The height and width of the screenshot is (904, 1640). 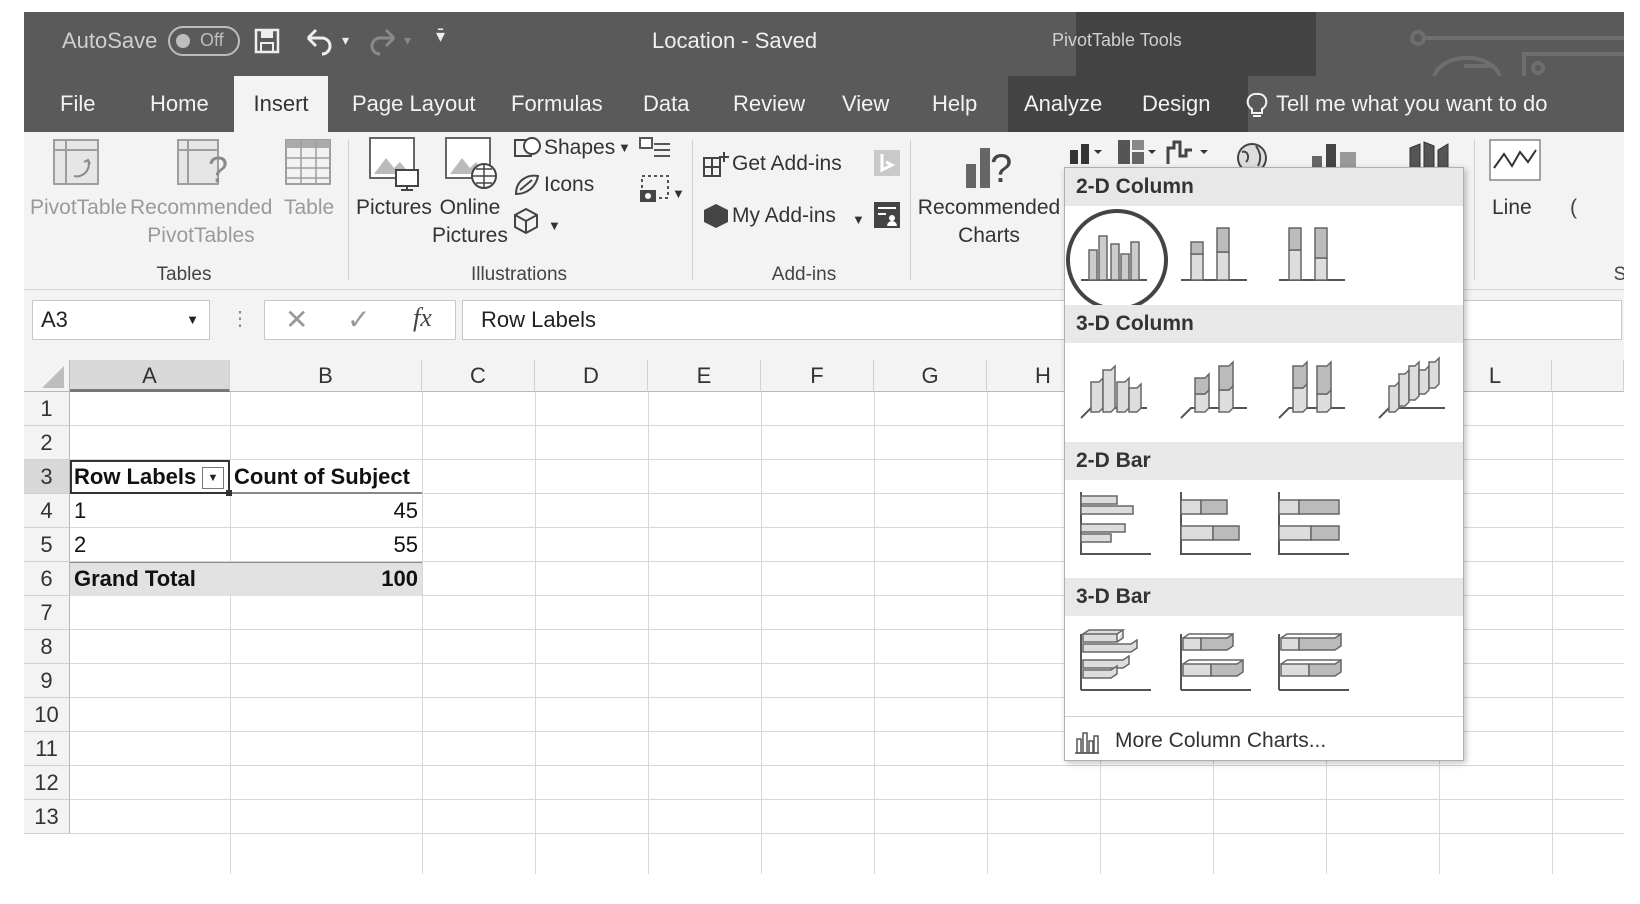 I want to click on bing-maps-icon, so click(x=887, y=163).